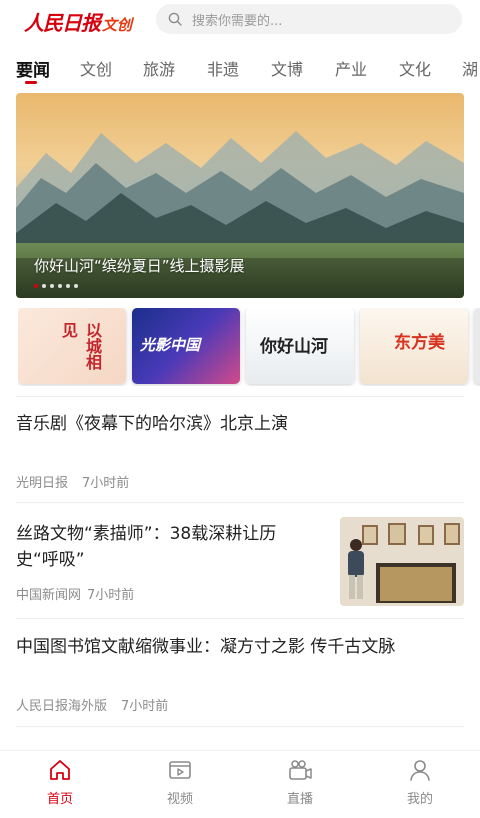 This screenshot has height=818, width=480. I want to click on tab-intangible-heritage: 非遗, so click(223, 68).